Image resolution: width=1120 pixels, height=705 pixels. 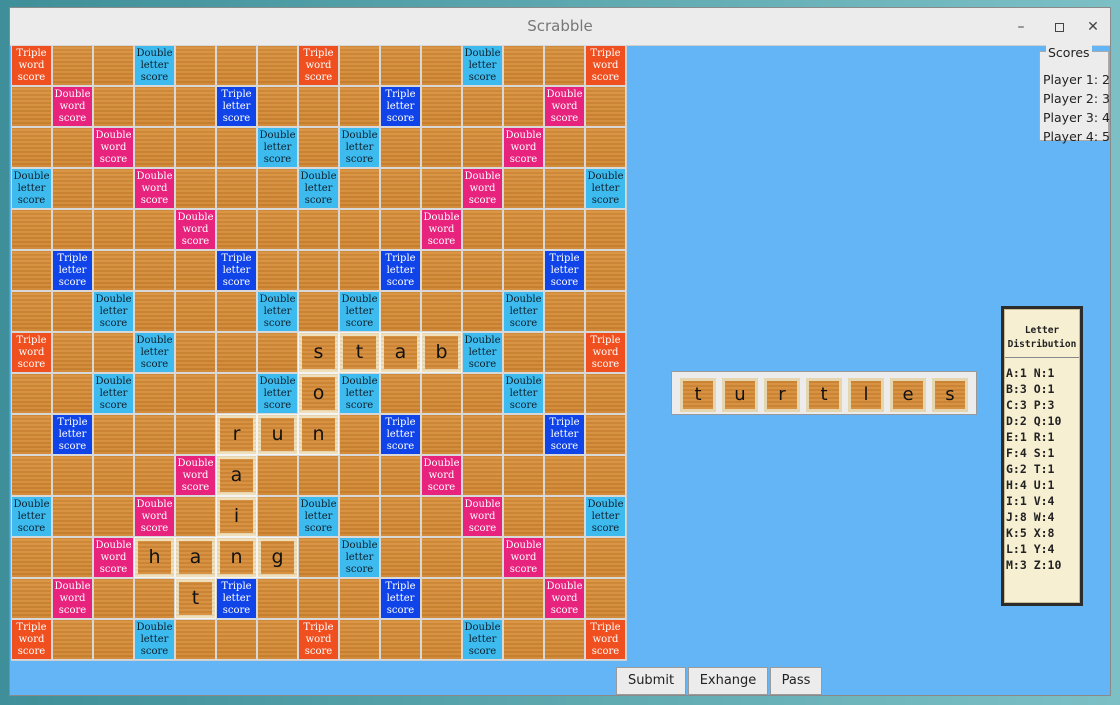 I want to click on rack-tile: s, so click(x=950, y=395).